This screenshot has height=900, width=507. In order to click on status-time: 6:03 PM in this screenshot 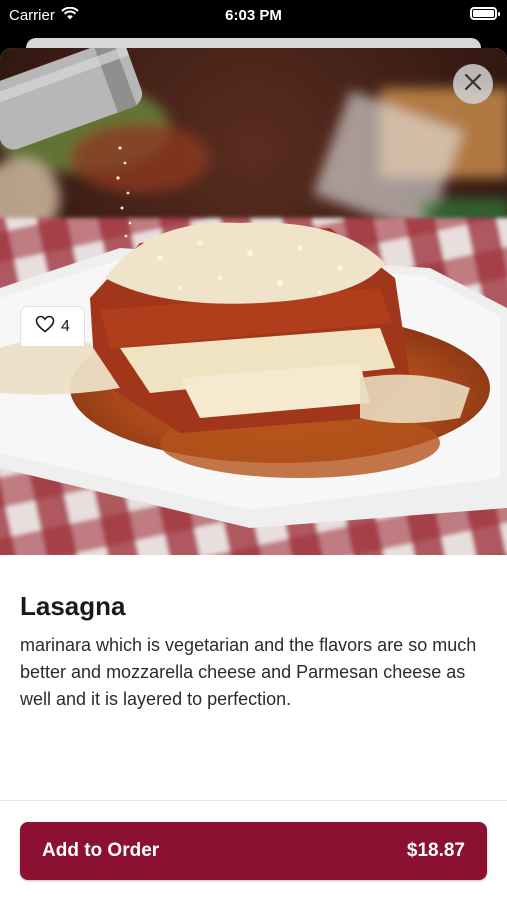, I will do `click(253, 15)`.